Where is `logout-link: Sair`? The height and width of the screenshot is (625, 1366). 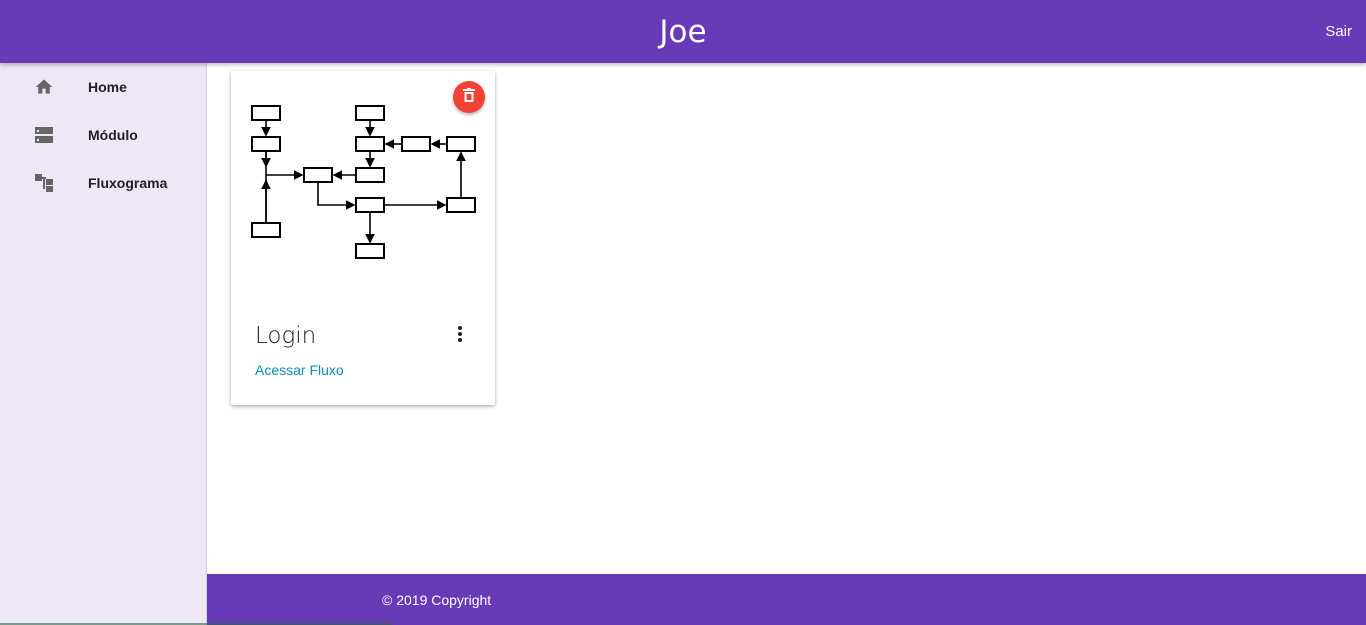 logout-link: Sair is located at coordinates (1338, 31).